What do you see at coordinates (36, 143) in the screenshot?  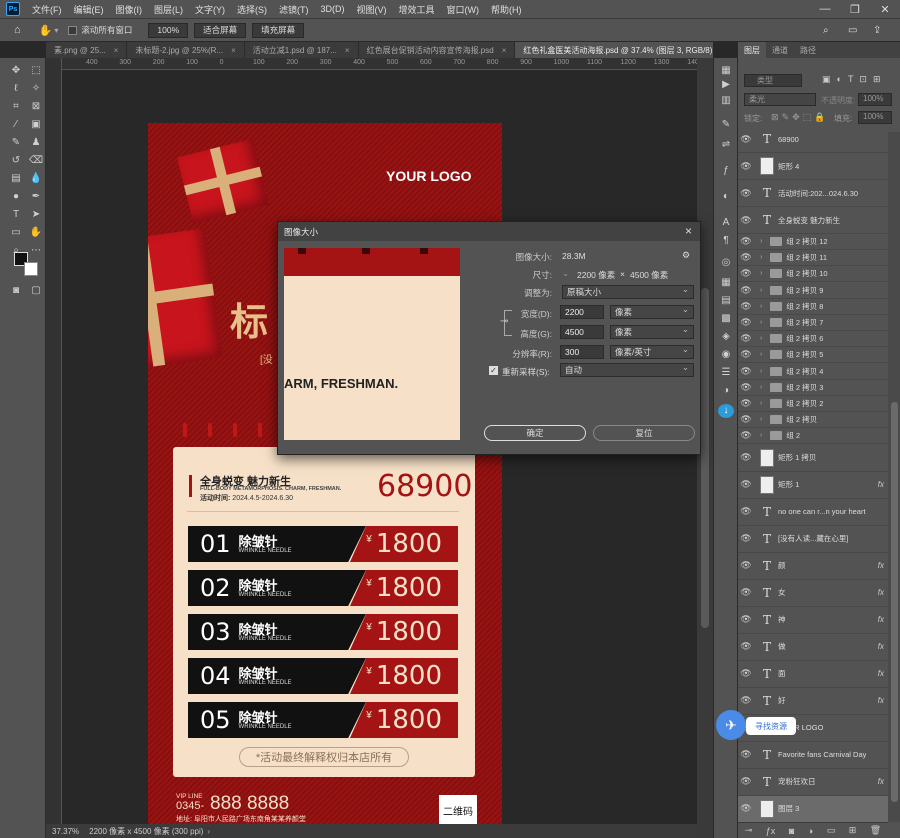 I see `stamp-tool-icon: ♟` at bounding box center [36, 143].